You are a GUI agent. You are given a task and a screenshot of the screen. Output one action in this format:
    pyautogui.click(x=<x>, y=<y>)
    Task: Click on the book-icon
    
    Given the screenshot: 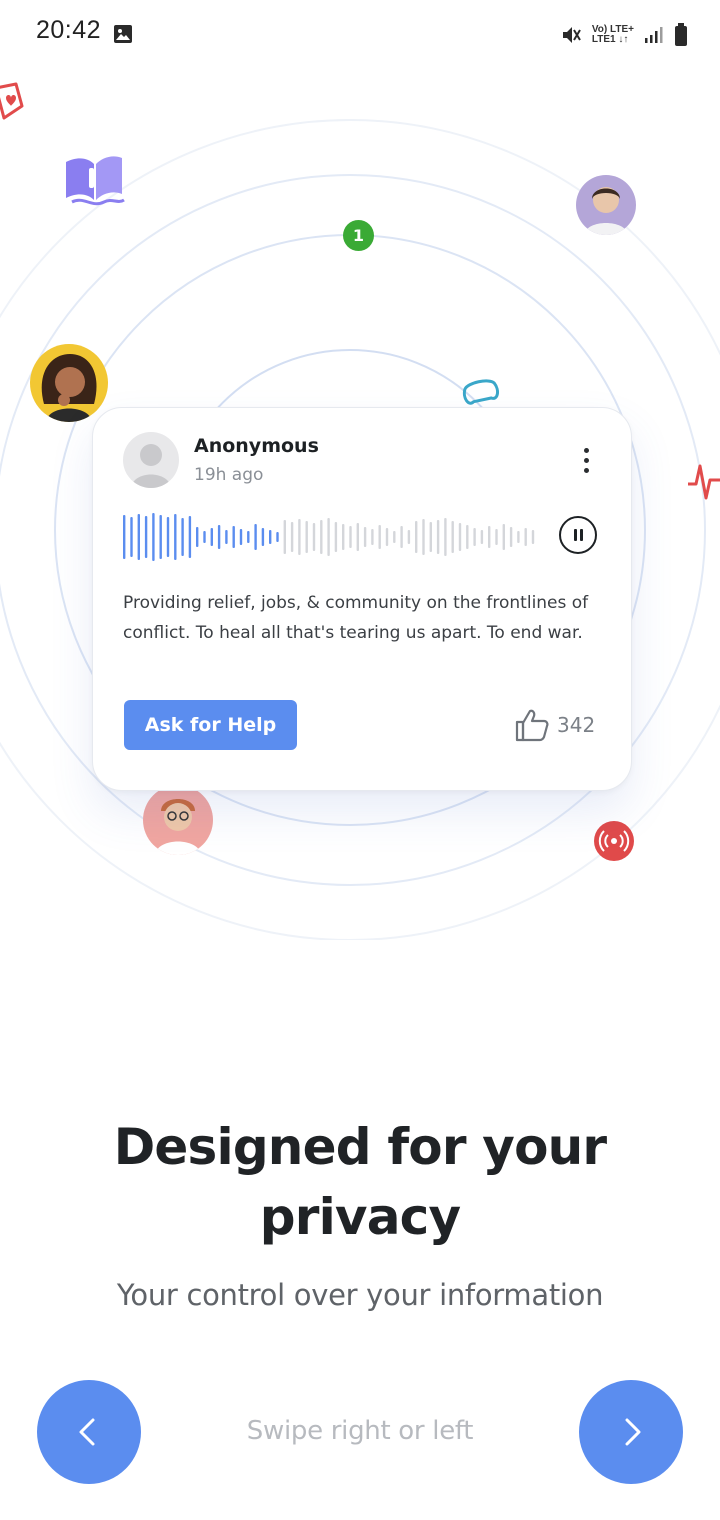 What is the action you would take?
    pyautogui.click(x=95, y=181)
    